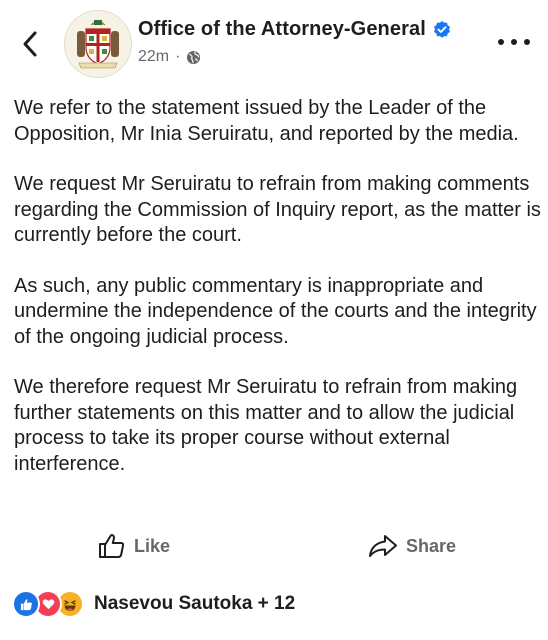 This screenshot has height=640, width=548. I want to click on like-button: Like, so click(134, 546).